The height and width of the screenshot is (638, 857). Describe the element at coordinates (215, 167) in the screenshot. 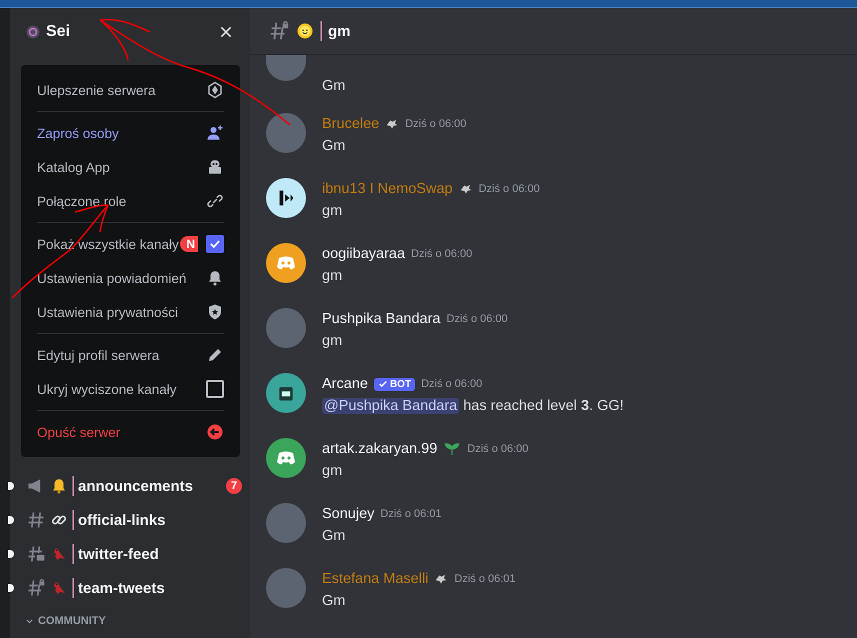

I see `robot-icon` at that location.